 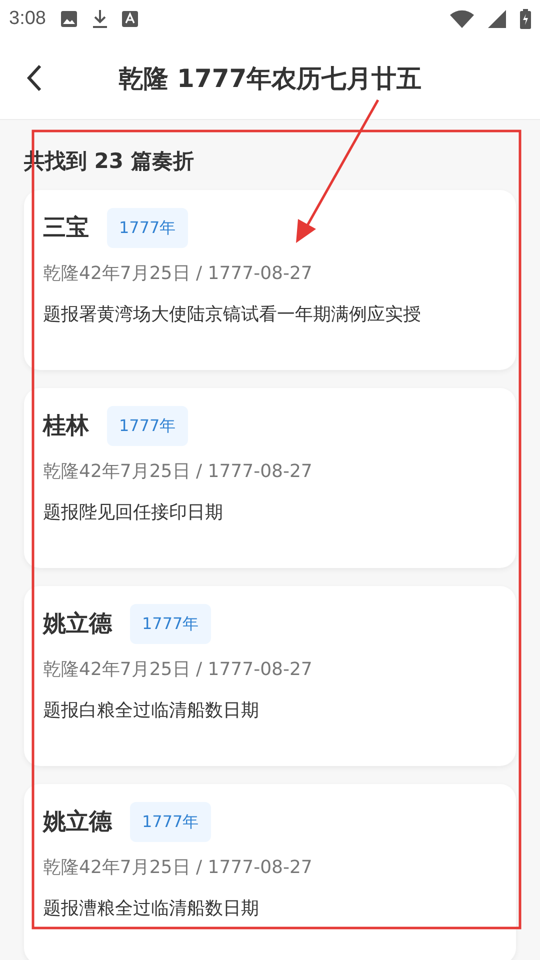 I want to click on memorial-title: 题报署黄湾场大使陆京镐试看一年期满例应实授, so click(x=232, y=315).